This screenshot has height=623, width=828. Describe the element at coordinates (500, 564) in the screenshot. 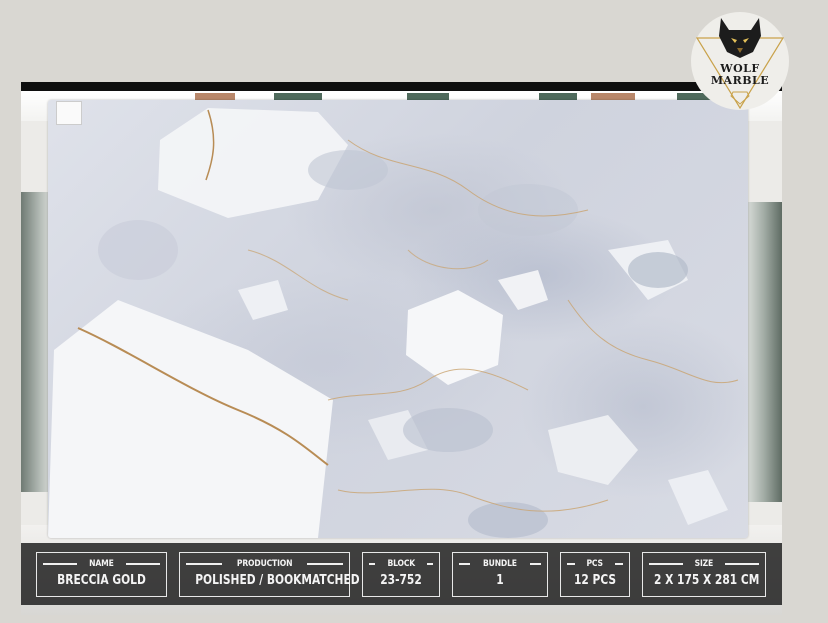

I see `spec-label: BUNDLE` at that location.